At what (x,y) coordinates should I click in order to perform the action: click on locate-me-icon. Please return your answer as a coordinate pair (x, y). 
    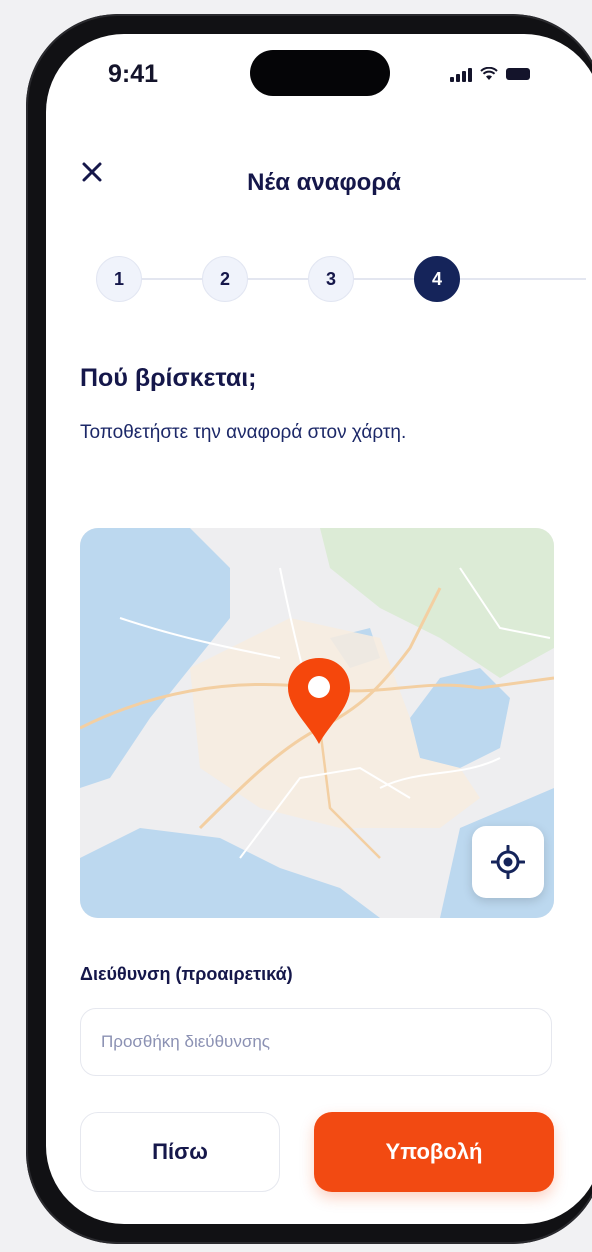
    Looking at the image, I should click on (508, 862).